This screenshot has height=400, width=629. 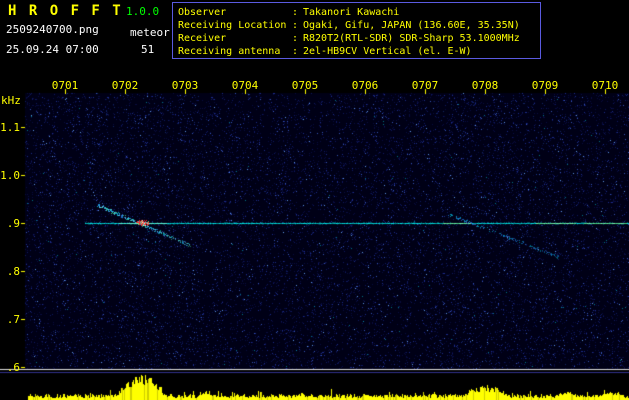 What do you see at coordinates (52, 29) in the screenshot?
I see `output-filename: 2509240700.png` at bounding box center [52, 29].